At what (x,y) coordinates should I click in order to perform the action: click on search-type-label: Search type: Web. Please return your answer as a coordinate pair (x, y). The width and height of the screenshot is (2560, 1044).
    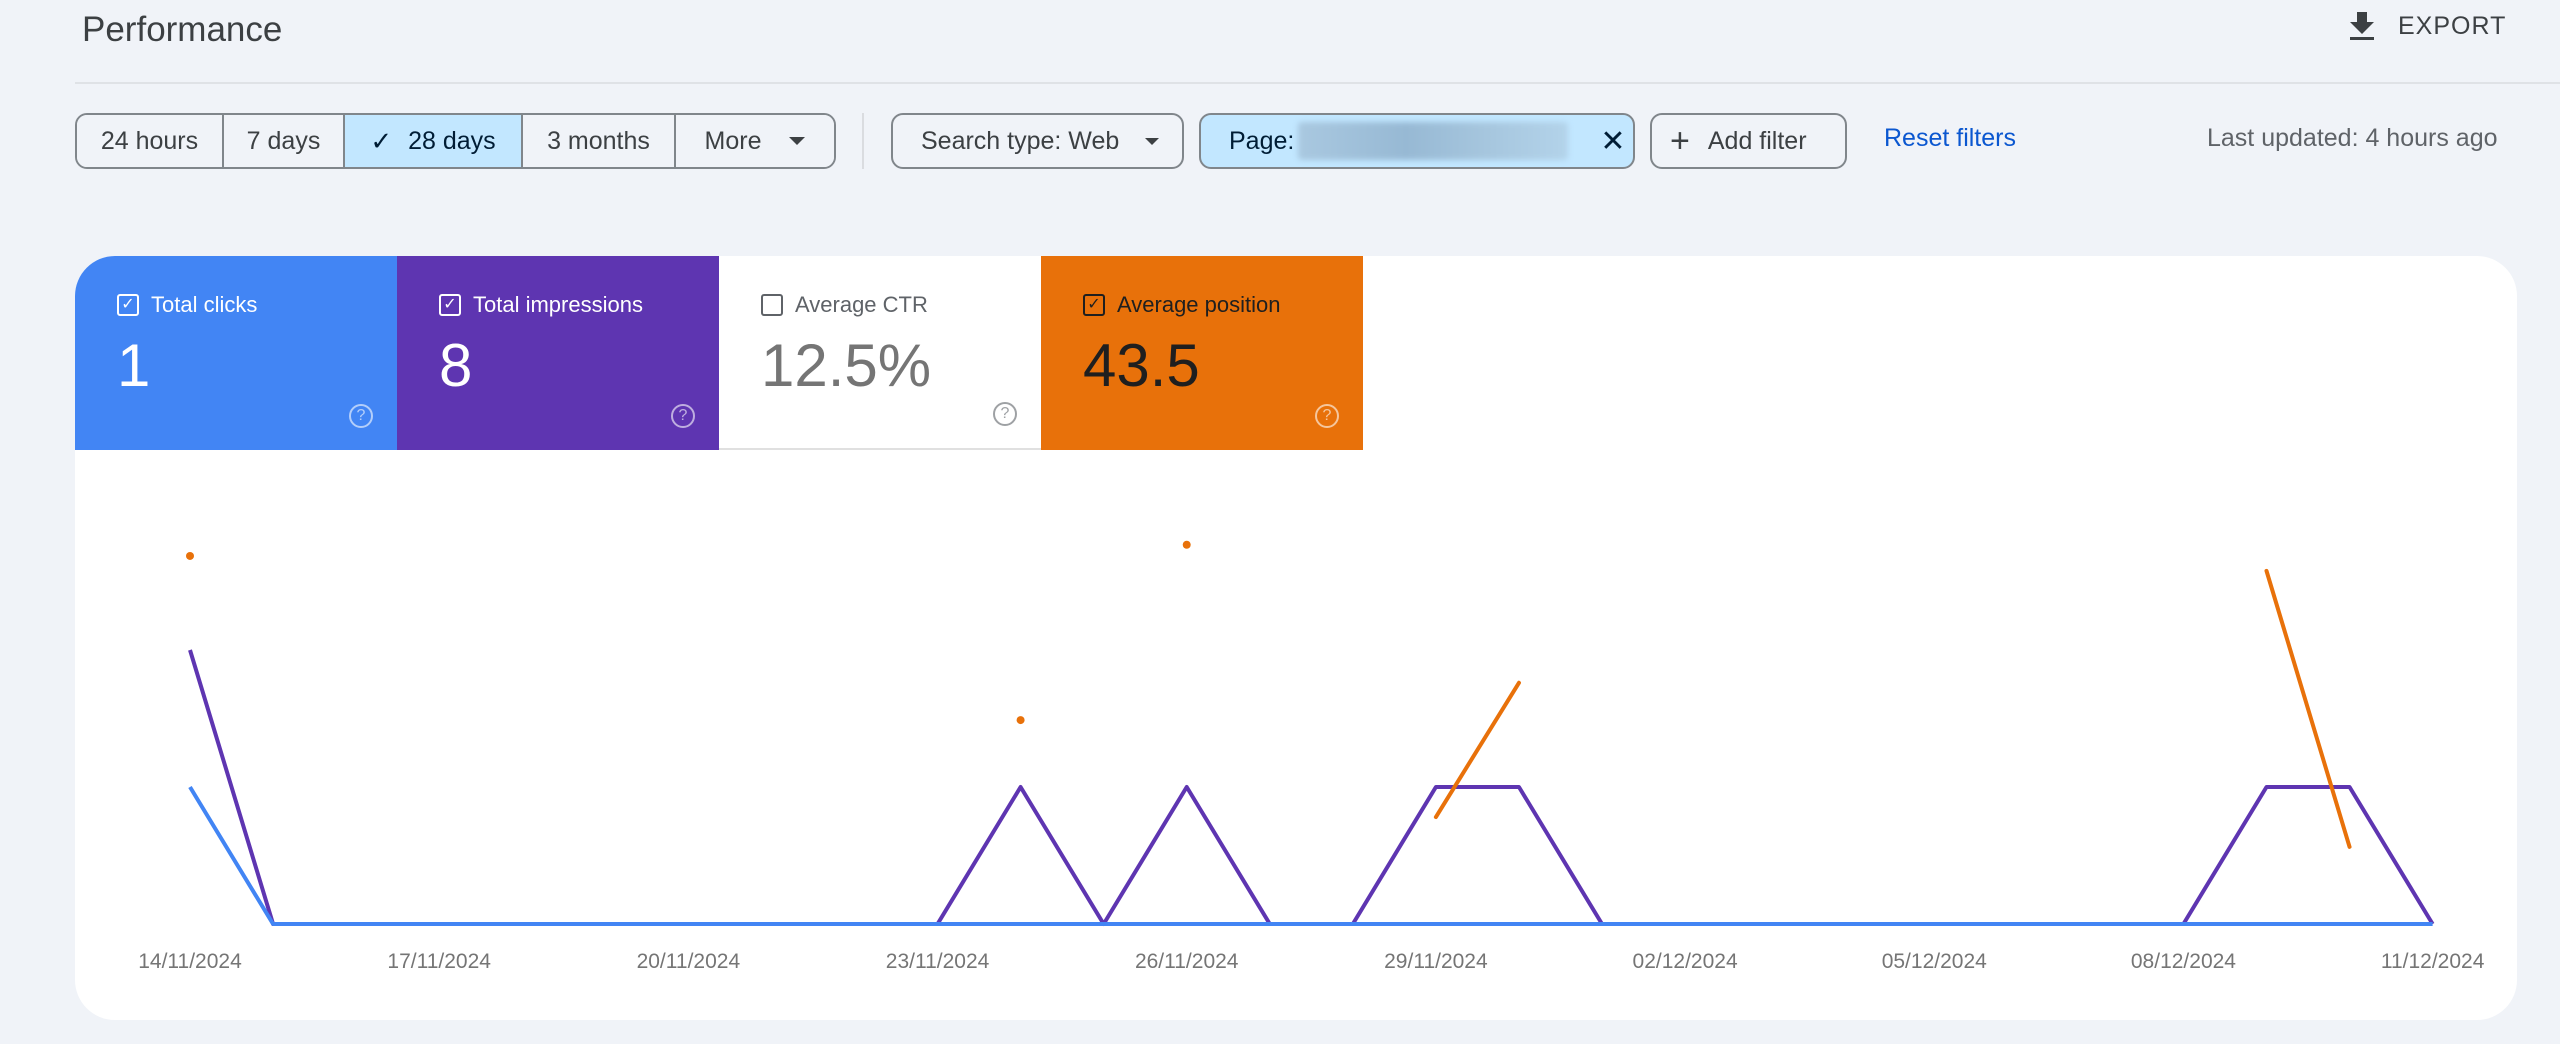
    Looking at the image, I should click on (1020, 140).